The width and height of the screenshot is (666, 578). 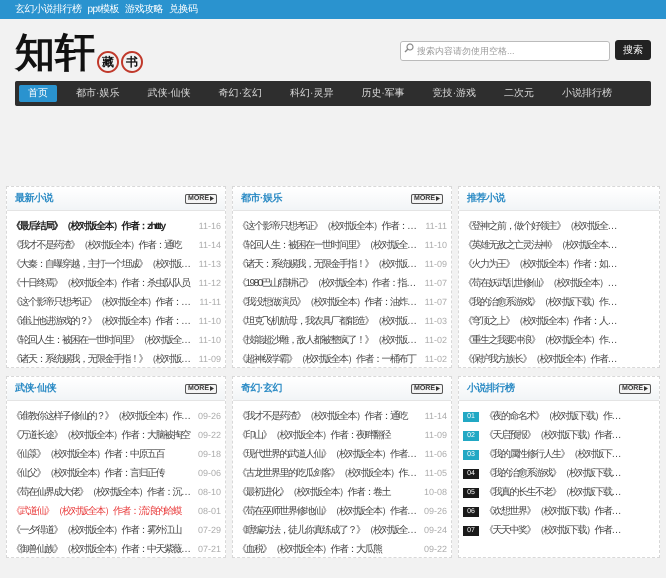 What do you see at coordinates (261, 388) in the screenshot?
I see `panel-title: 奇幻·玄幻` at bounding box center [261, 388].